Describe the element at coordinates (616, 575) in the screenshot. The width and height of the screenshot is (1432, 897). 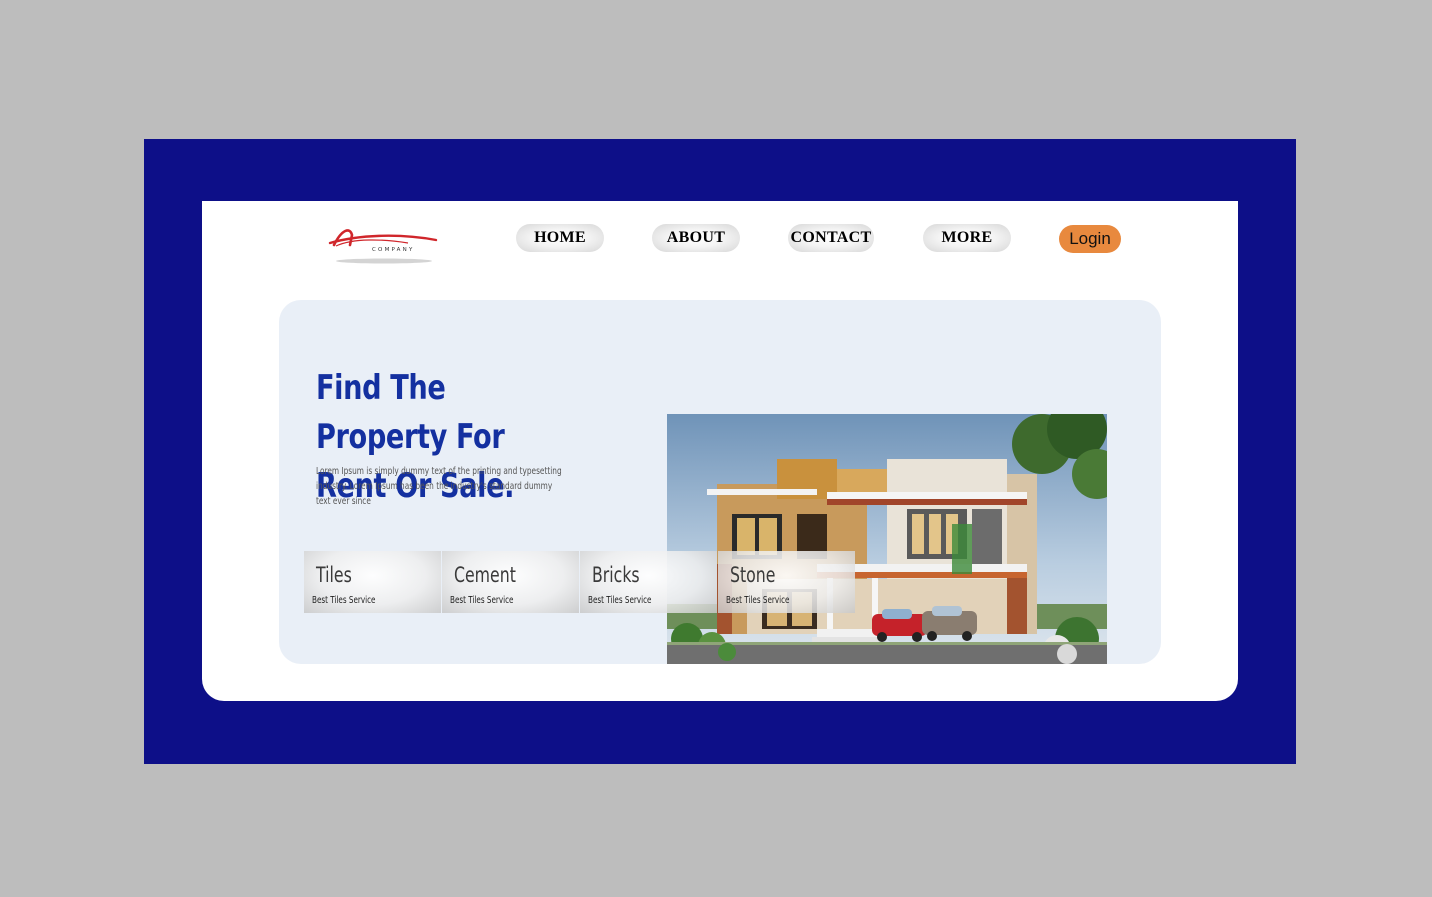
I see `service-name: Bricks` at that location.